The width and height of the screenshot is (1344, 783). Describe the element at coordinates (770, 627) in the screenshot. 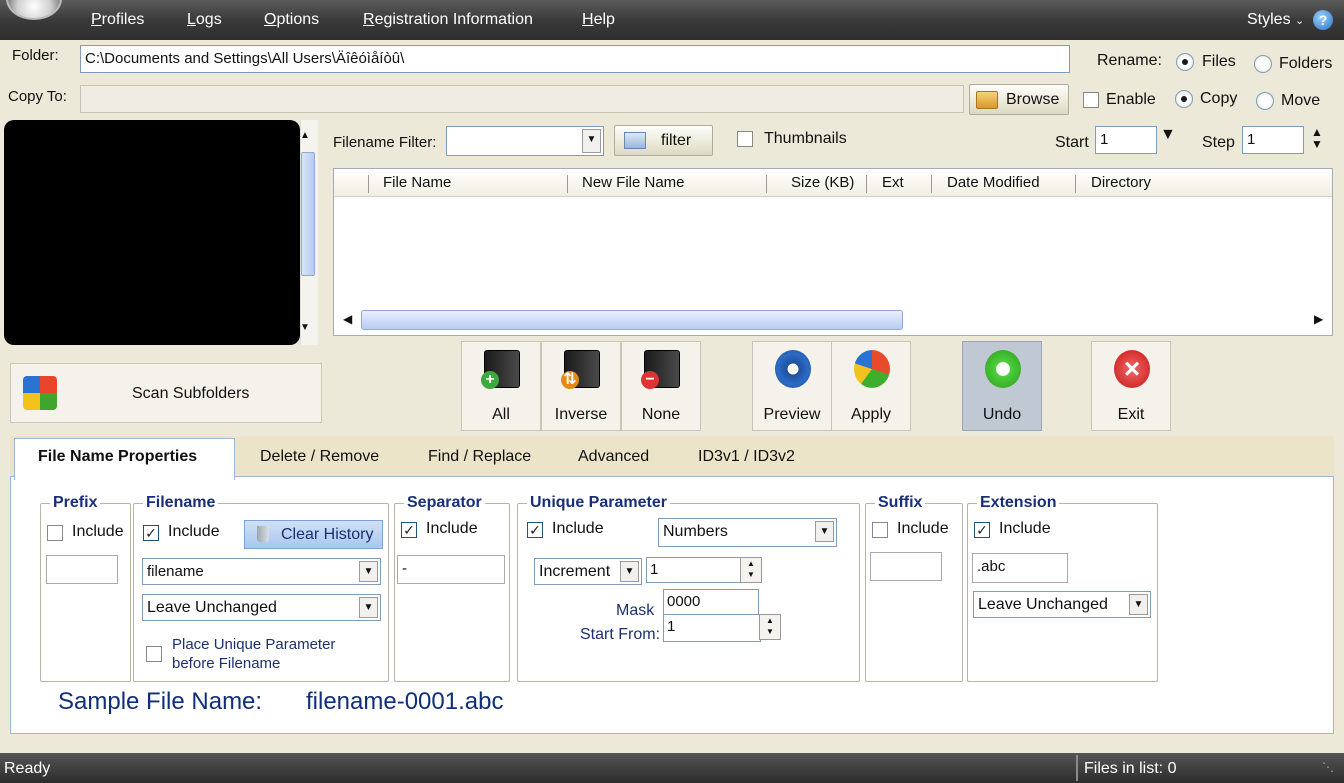

I see `start-from-spinner-icon: ▲ ▼` at that location.